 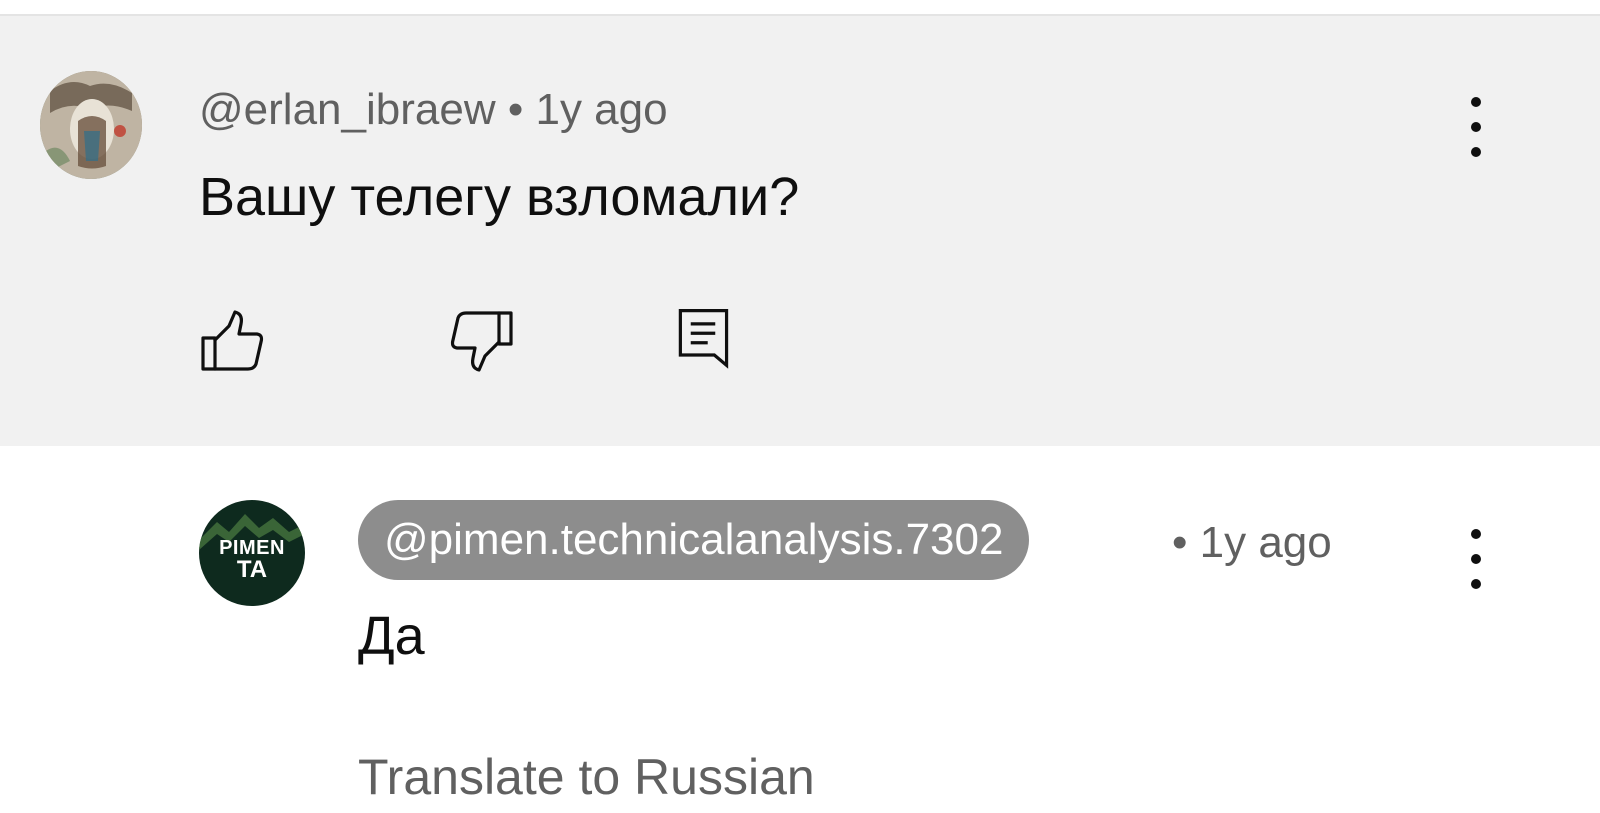 What do you see at coordinates (499, 197) in the screenshot?
I see `comment-text: Вашу телегу взломали?` at bounding box center [499, 197].